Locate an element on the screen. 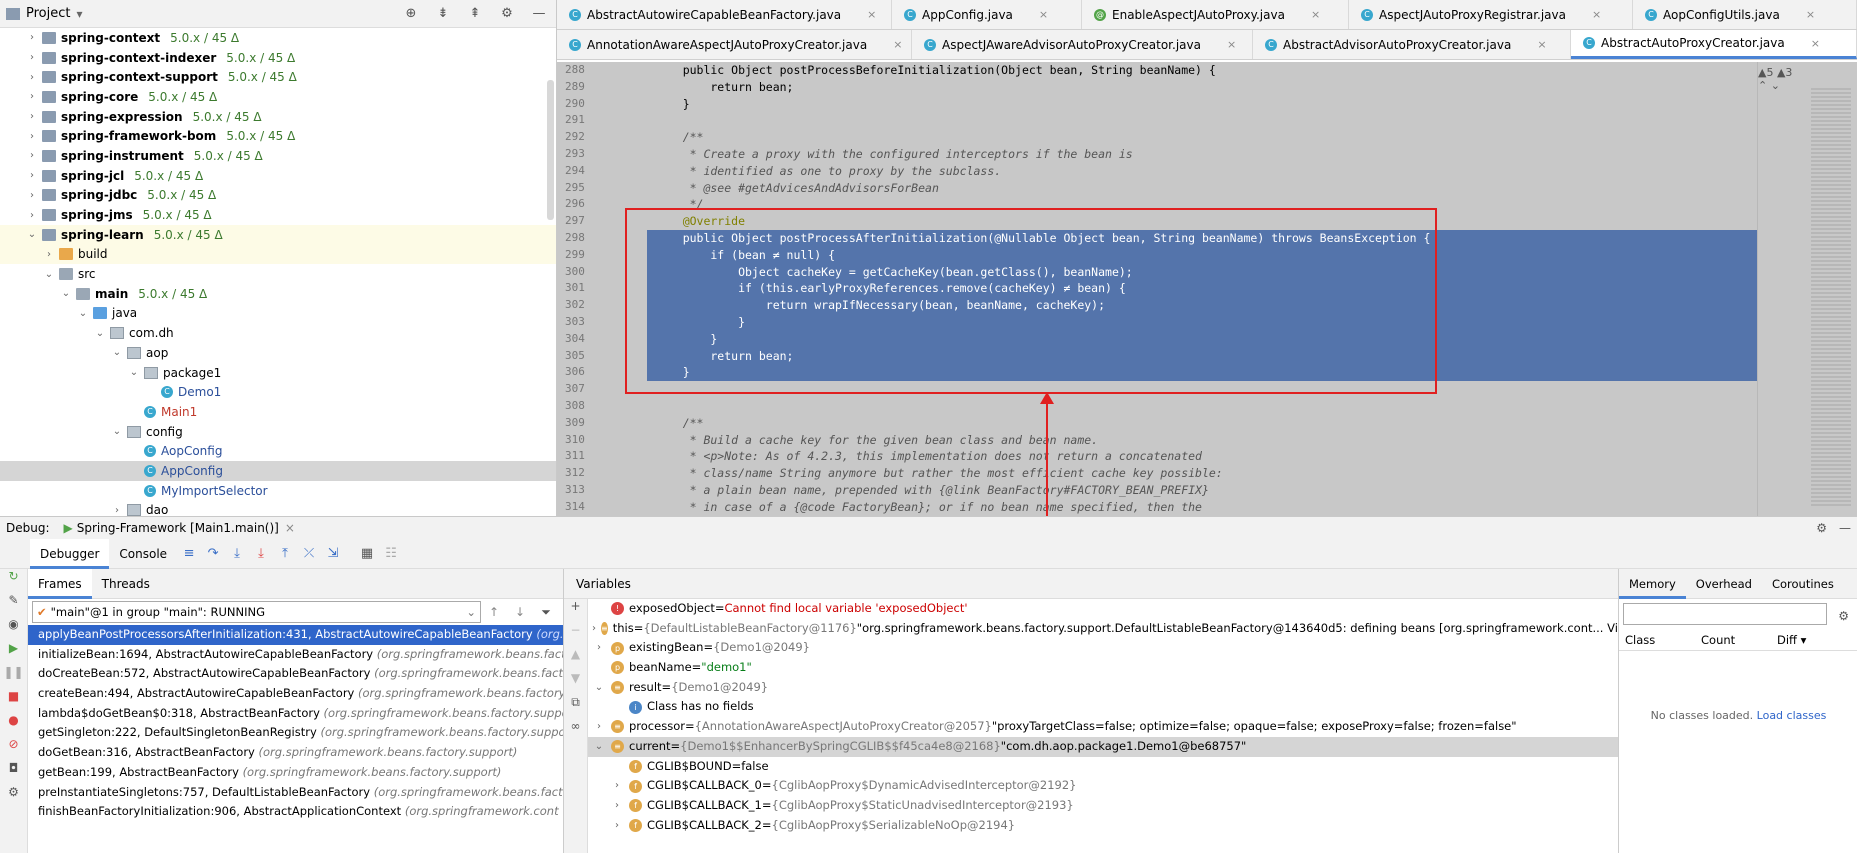 The width and height of the screenshot is (1857, 853). pause-icon: ❚❚ is located at coordinates (13, 677).